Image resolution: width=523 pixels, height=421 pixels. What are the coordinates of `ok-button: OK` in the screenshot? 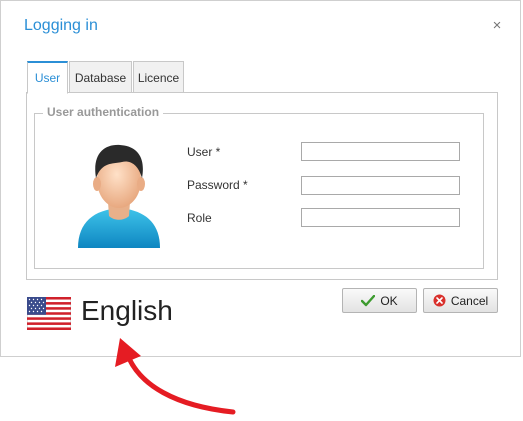 It's located at (379, 300).